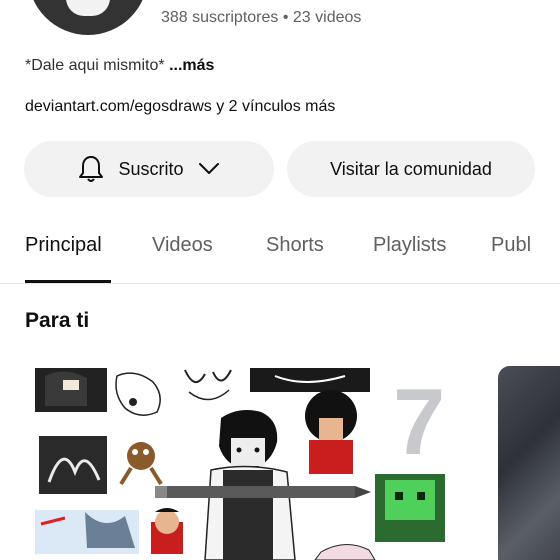 The image size is (560, 560). Describe the element at coordinates (88, 17) in the screenshot. I see `channel-avatar` at that location.